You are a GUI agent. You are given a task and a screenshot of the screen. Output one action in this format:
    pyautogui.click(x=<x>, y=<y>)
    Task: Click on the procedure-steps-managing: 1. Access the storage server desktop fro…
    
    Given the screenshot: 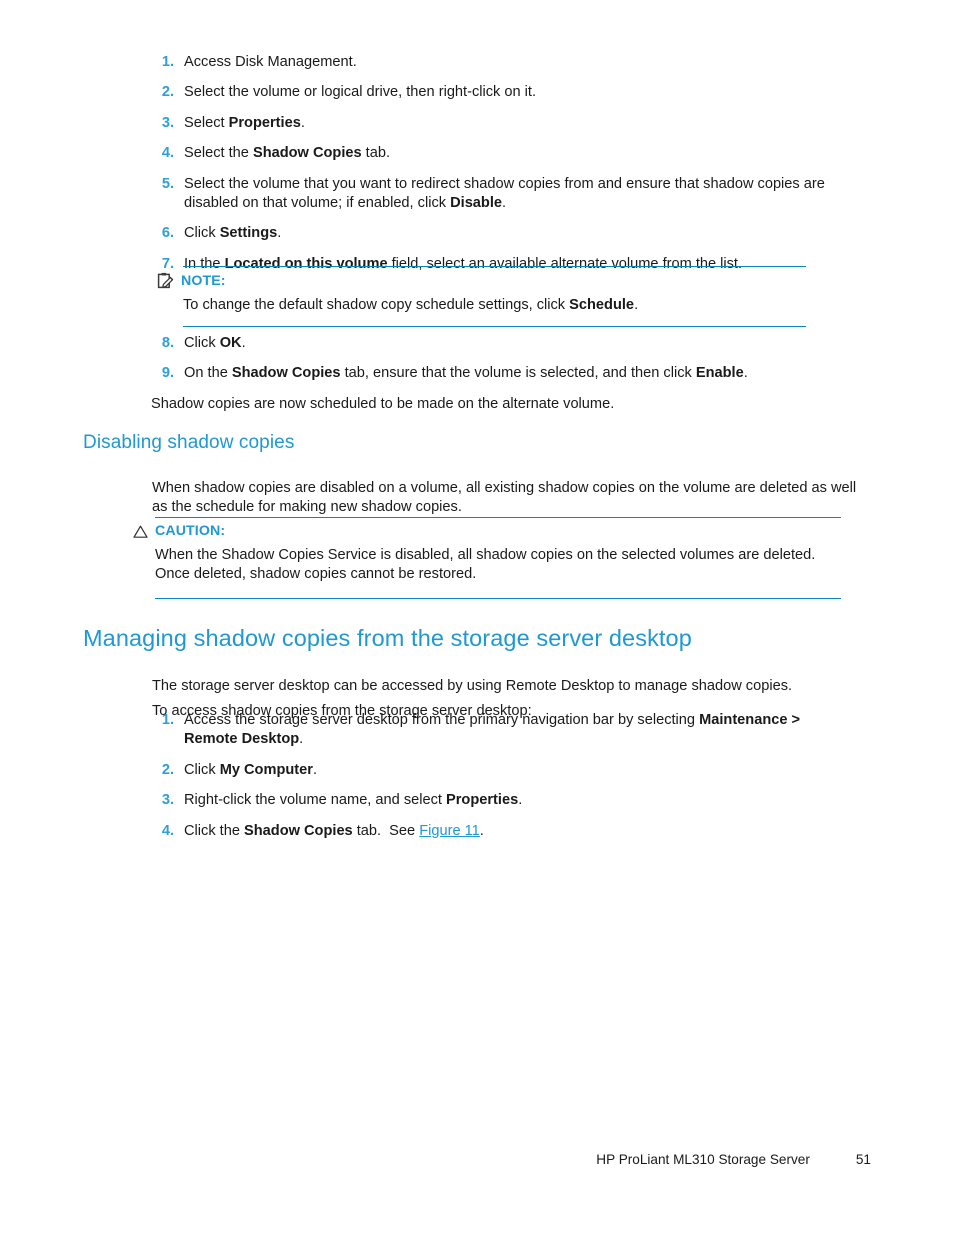 What is the action you would take?
    pyautogui.click(x=500, y=781)
    